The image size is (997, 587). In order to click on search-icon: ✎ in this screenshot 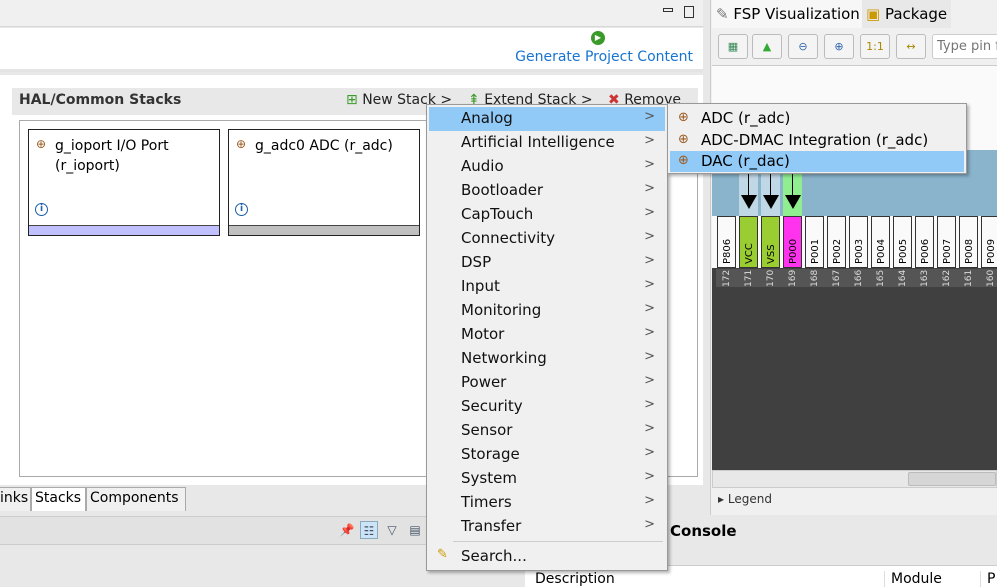, I will do `click(442, 554)`.